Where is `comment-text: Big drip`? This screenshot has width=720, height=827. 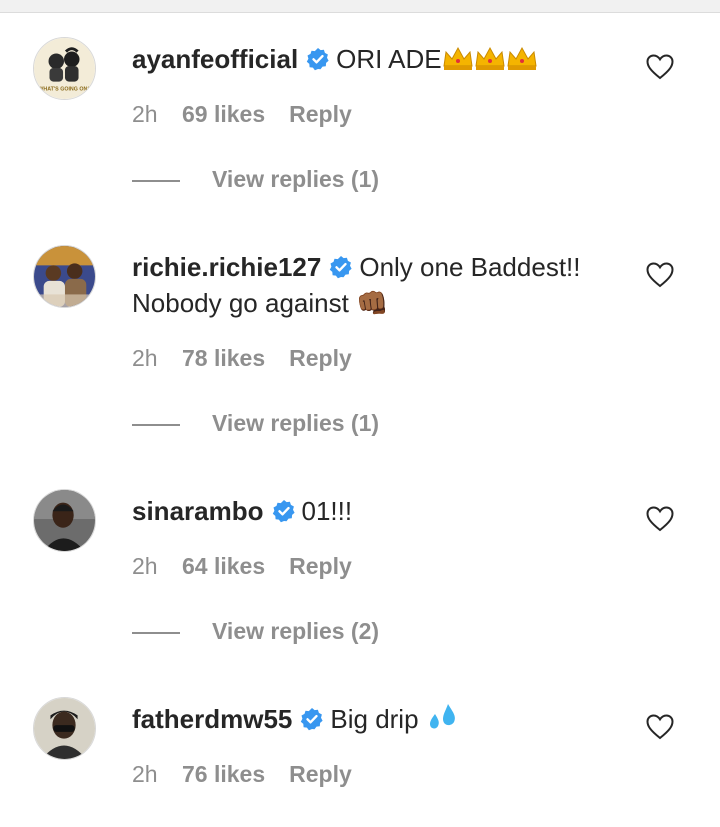
comment-text: Big drip is located at coordinates (374, 719).